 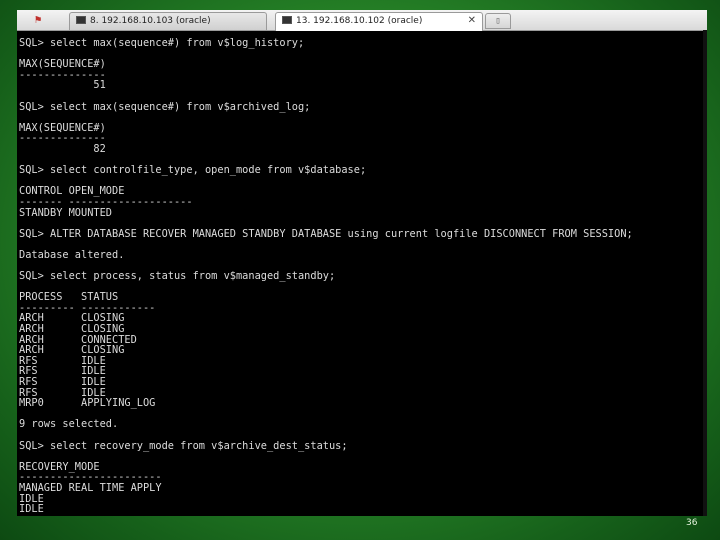 I want to click on terminal-line: ------- --------------------, so click(x=106, y=201).